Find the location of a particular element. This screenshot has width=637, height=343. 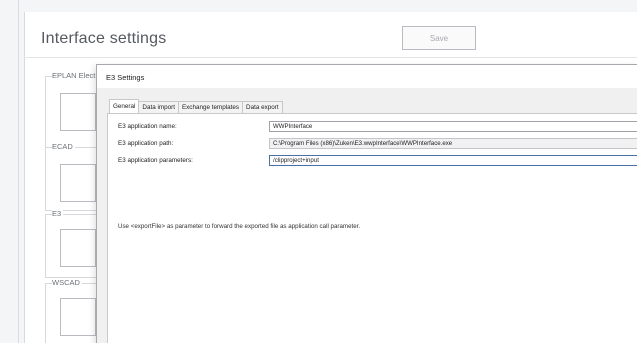

app-params-input: /clipproject+input is located at coordinates (453, 160).